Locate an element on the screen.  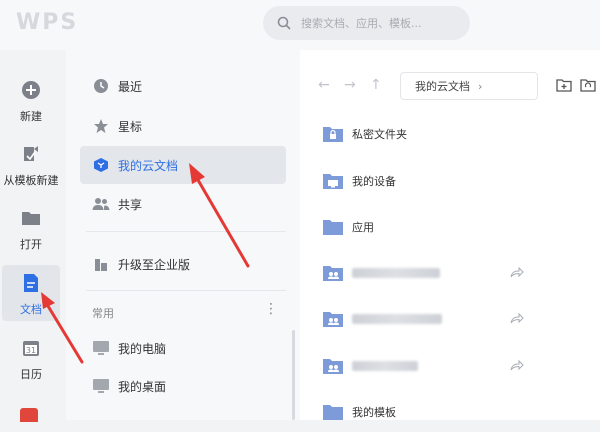
enterprise-icon is located at coordinates (101, 264).